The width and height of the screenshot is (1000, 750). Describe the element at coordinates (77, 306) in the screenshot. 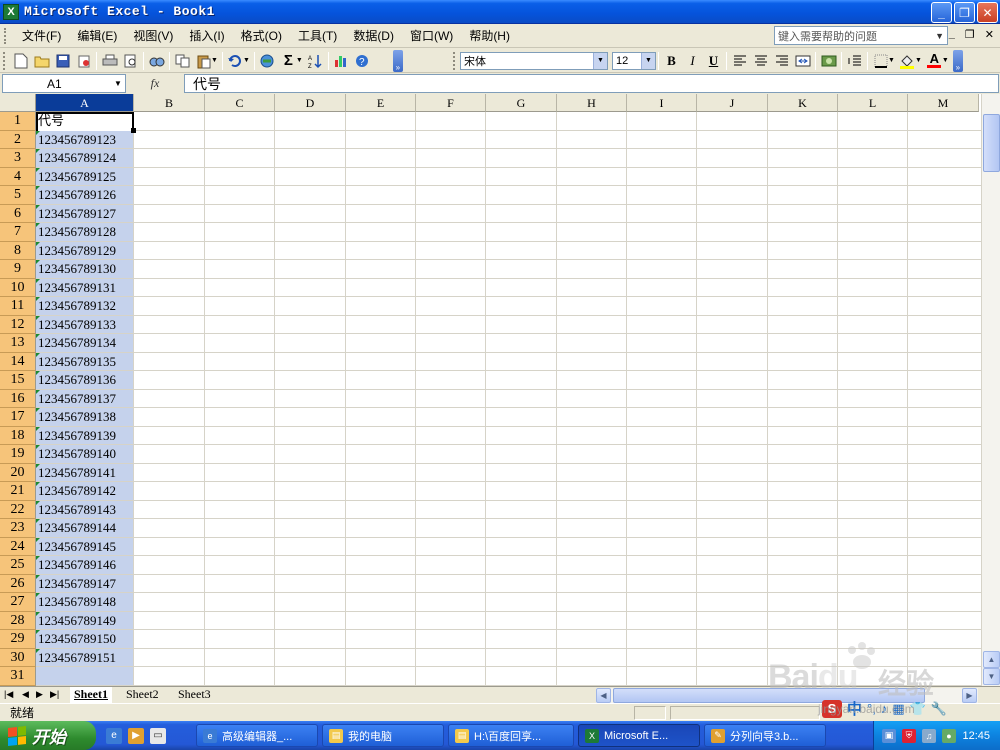

I see `cell-a11: 123456789132` at that location.